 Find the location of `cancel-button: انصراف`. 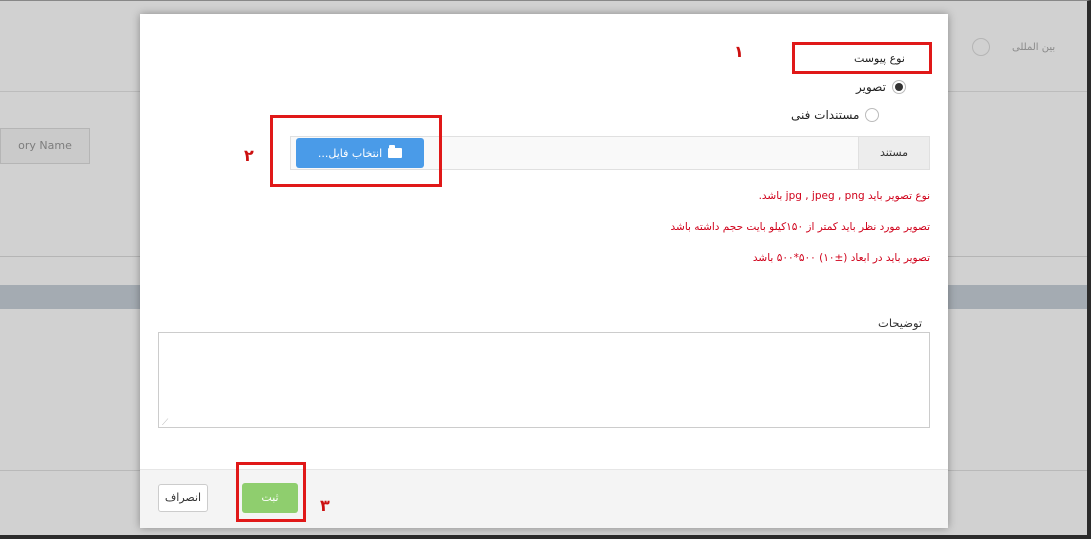

cancel-button: انصراف is located at coordinates (183, 498).